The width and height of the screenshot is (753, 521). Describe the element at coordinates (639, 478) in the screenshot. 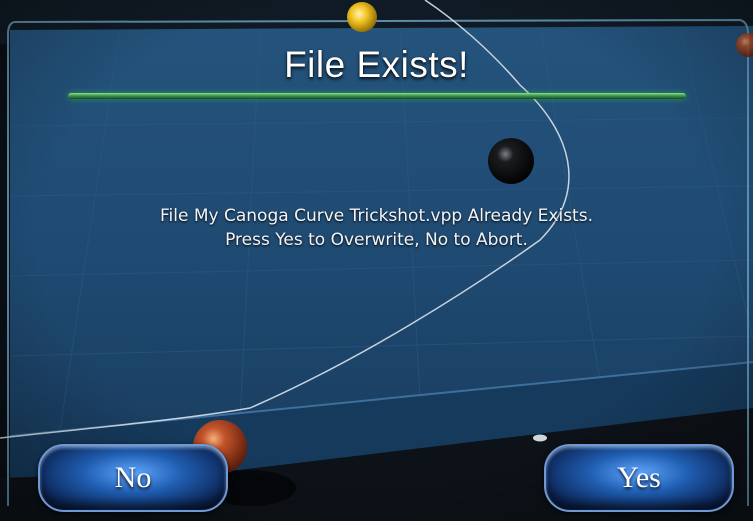

I see `yes-button: Yes` at that location.